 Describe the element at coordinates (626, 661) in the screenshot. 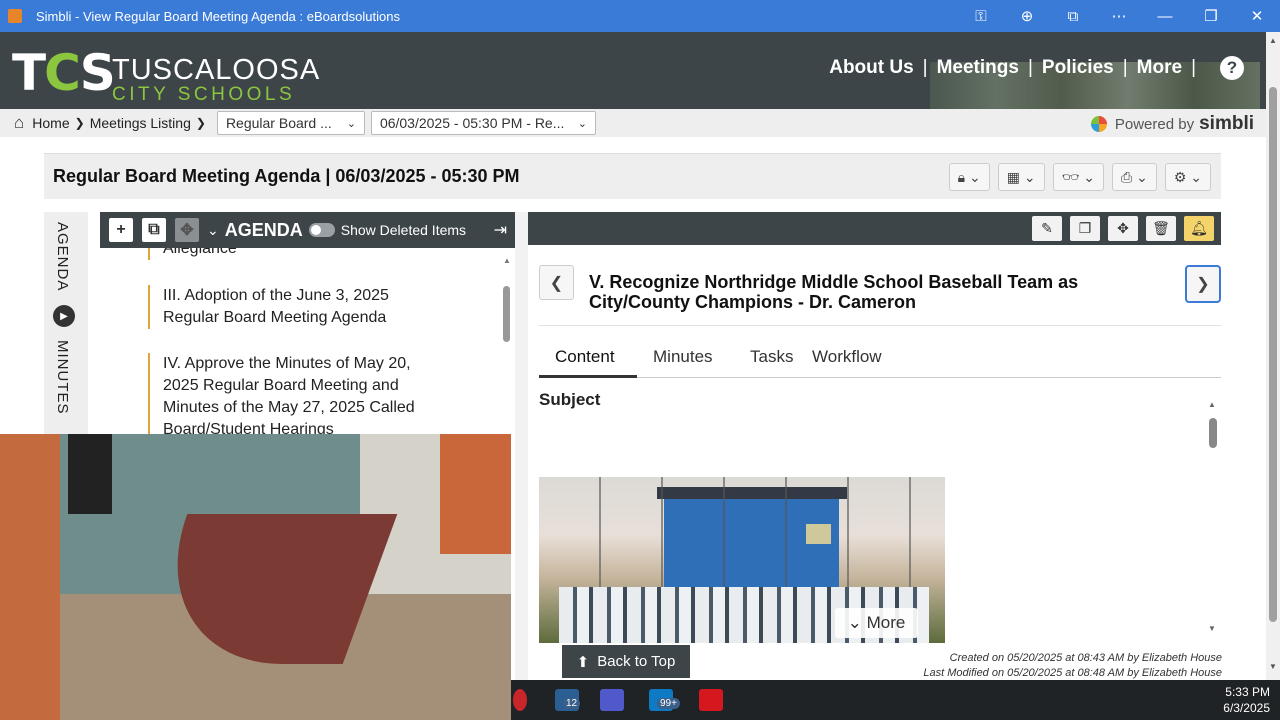

I see `back-to-top-button: ⬆ Back to Top` at that location.